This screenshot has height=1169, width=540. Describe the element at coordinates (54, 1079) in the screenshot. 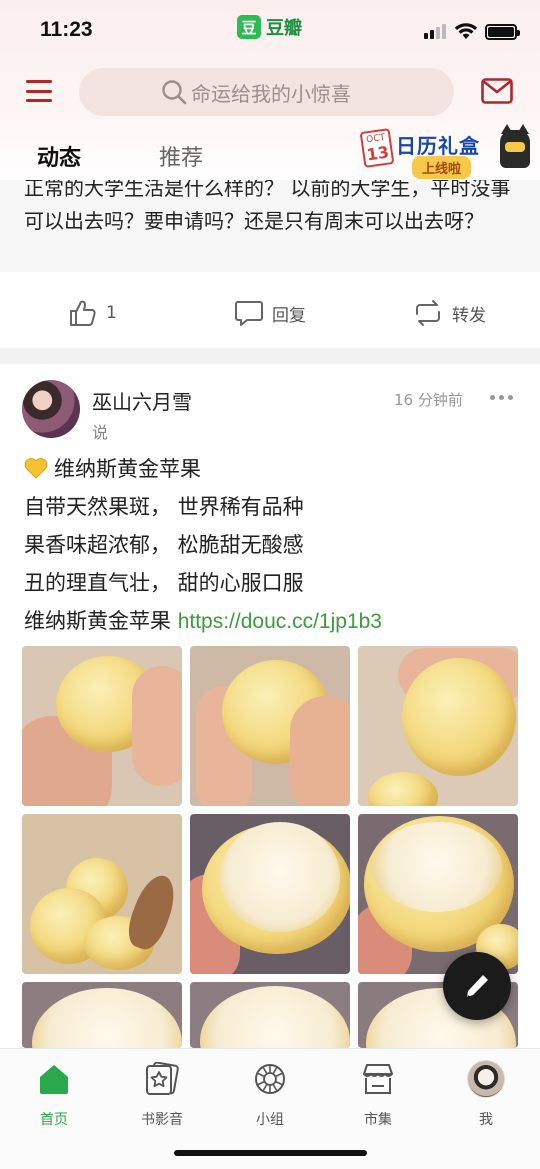

I see `home-icon` at that location.